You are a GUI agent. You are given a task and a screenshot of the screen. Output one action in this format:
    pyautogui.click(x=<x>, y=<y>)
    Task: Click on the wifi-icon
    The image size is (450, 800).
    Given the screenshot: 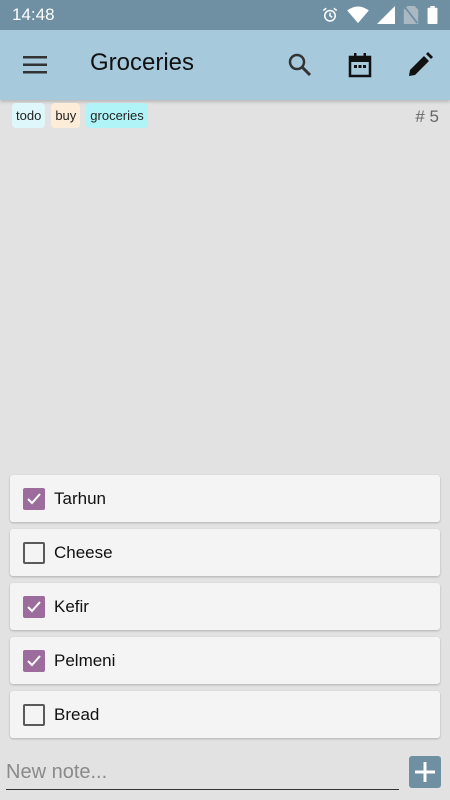 What is the action you would take?
    pyautogui.click(x=358, y=15)
    